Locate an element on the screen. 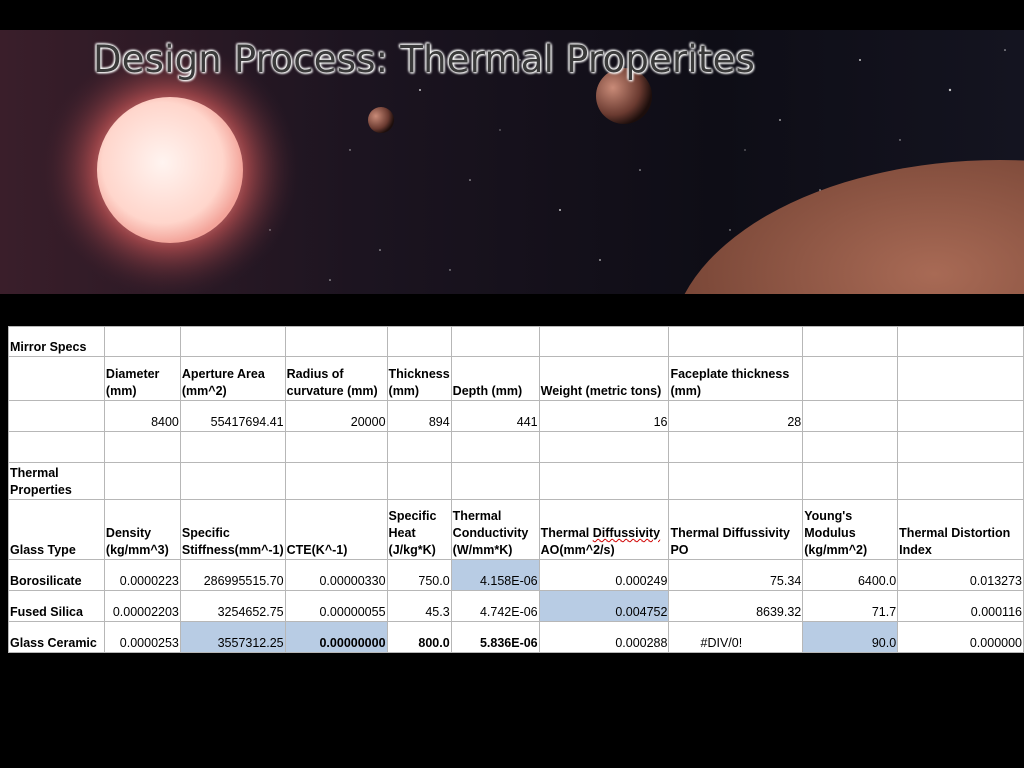 This screenshot has width=1024, height=768. cell-faceplate-thickness: 28 is located at coordinates (736, 416).